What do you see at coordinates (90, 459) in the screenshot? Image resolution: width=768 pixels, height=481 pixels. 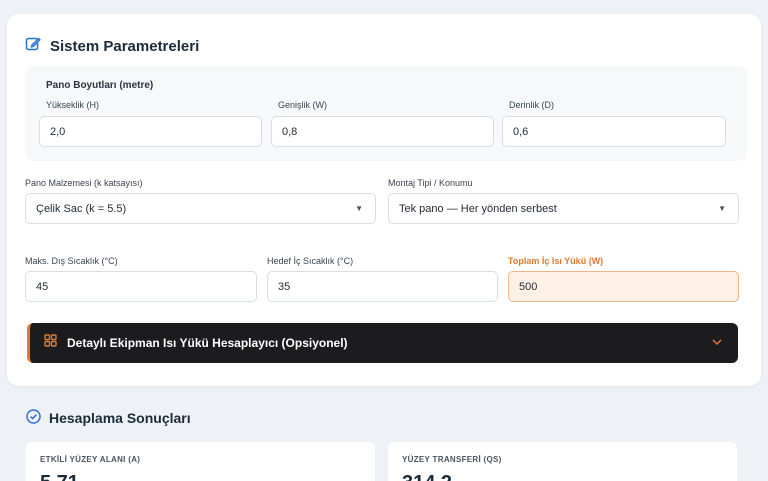 I see `surface-area-label: ETKİLİ YÜZEY ALANI (A)` at bounding box center [90, 459].